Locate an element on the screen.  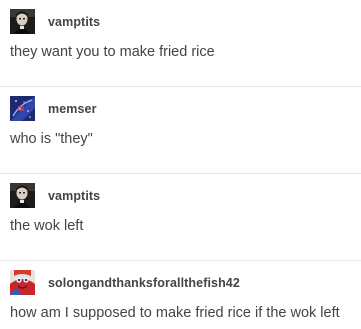
post-header: memser is located at coordinates (53, 108).